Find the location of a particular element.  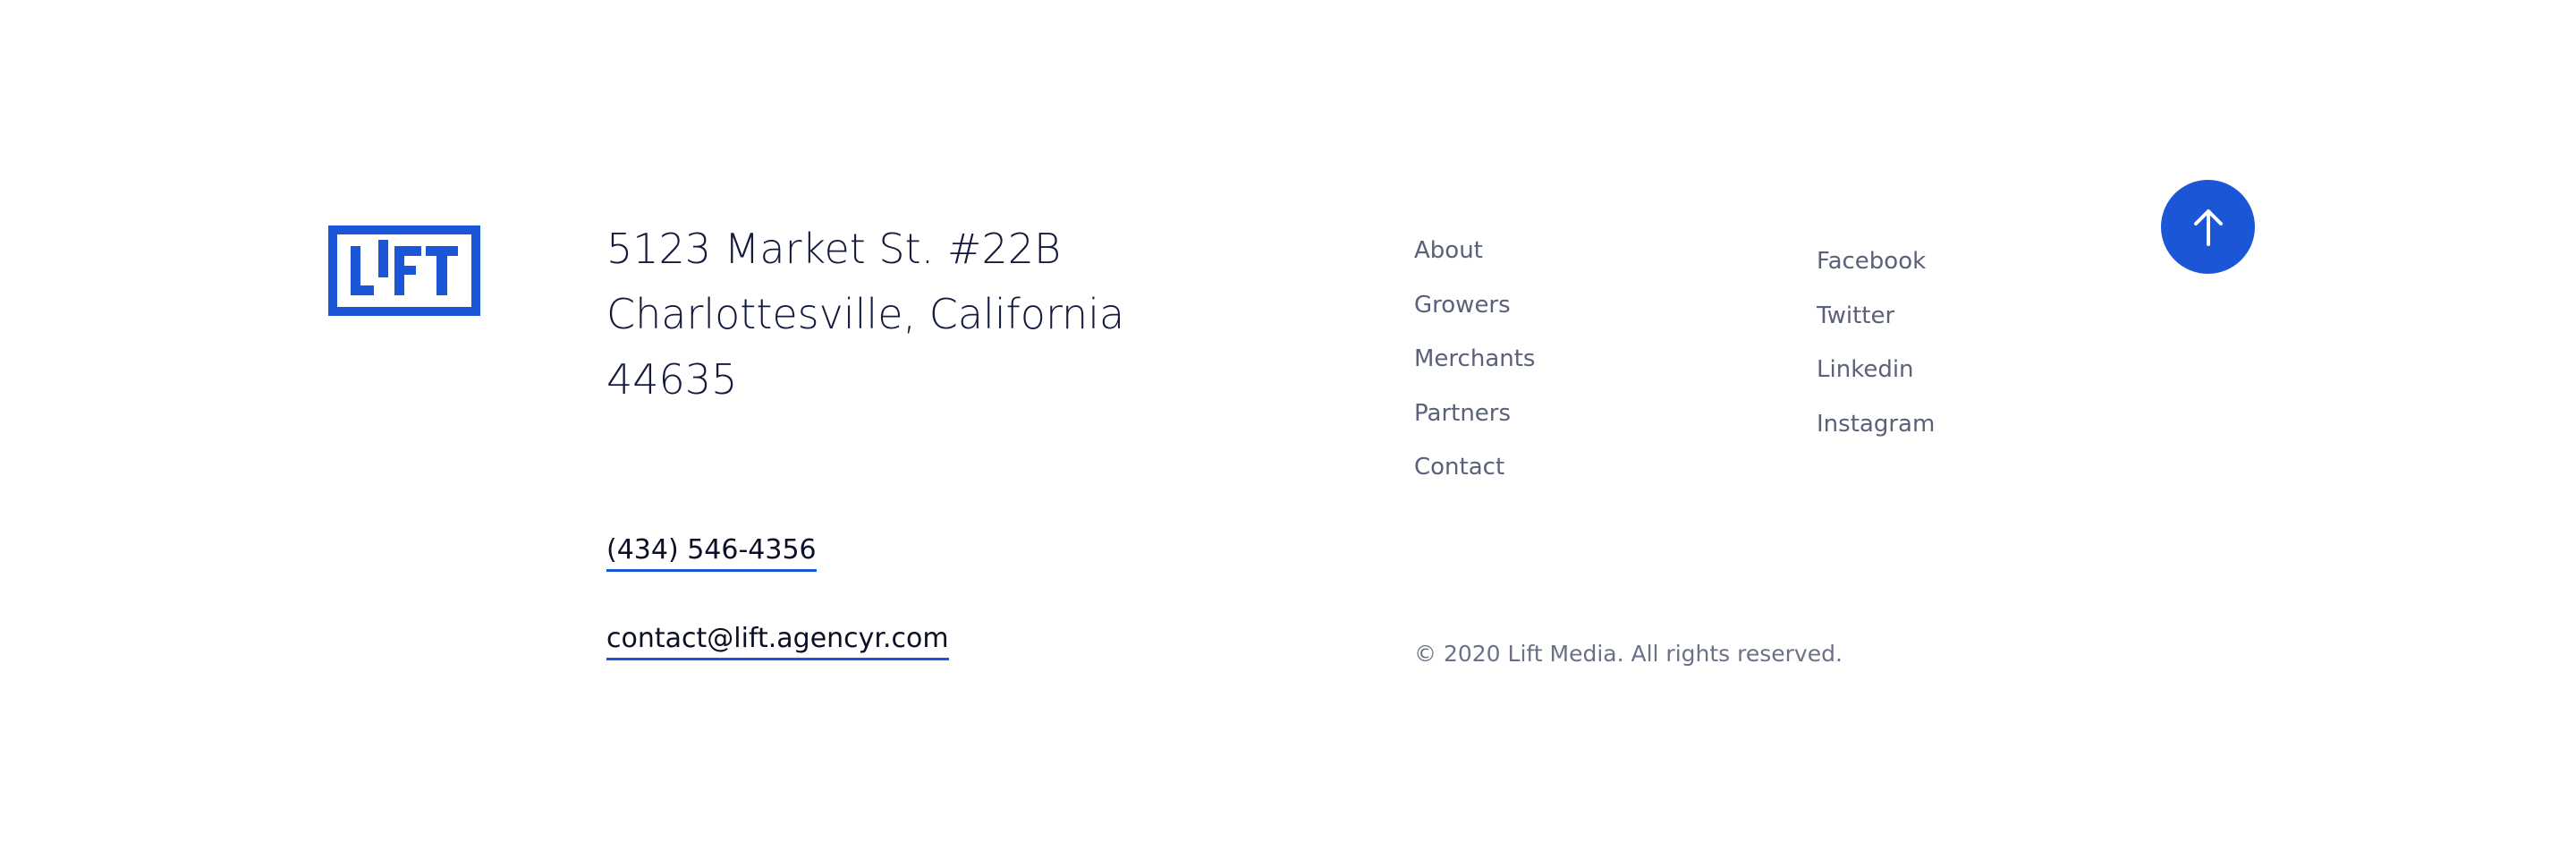

footer-nav: About Growers Merchants Partners Contact is located at coordinates (1474, 370).